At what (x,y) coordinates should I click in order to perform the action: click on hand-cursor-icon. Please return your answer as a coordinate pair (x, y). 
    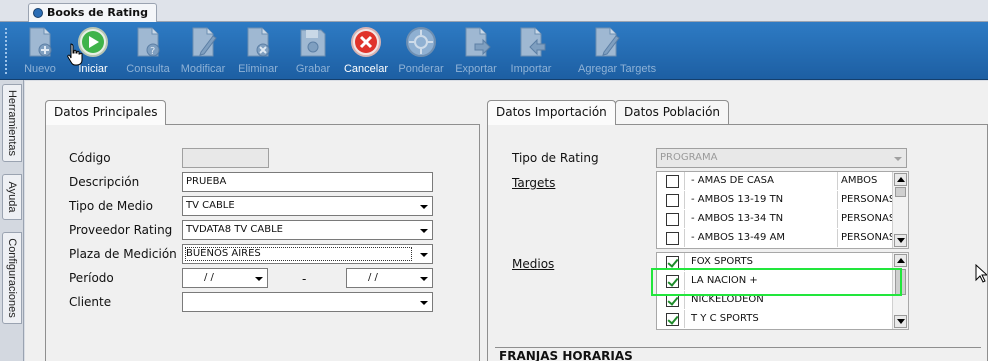
    Looking at the image, I should click on (75, 54).